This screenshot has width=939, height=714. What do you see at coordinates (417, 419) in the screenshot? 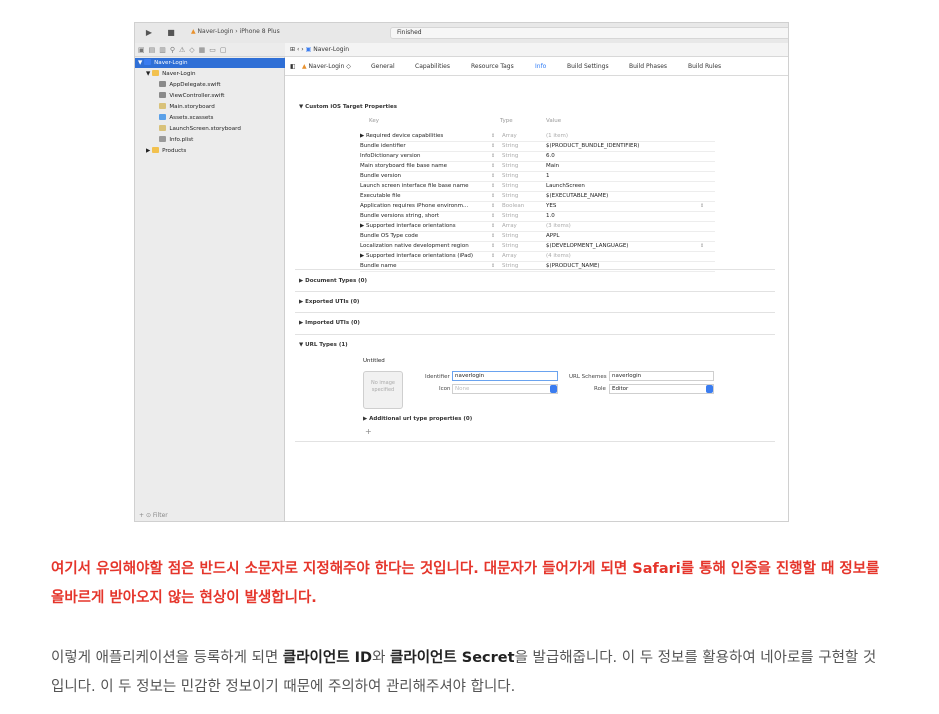
I see `additional-properties-header: ▶ Additional url type properties (0)` at bounding box center [417, 419].